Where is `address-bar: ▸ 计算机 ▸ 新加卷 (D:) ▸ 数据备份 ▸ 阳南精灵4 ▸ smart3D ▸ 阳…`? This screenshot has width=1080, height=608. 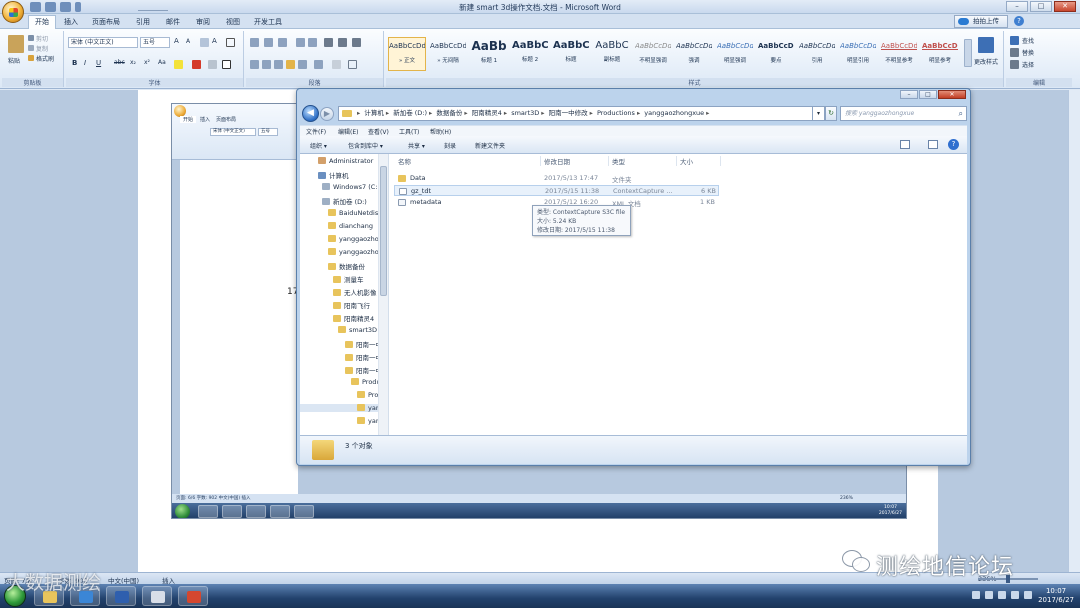
address-bar: ▸ 计算机 ▸ 新加卷 (D:) ▸ 数据备份 ▸ 阳南精灵4 ▸ smart3D ▸ 阳… is located at coordinates (575, 113).